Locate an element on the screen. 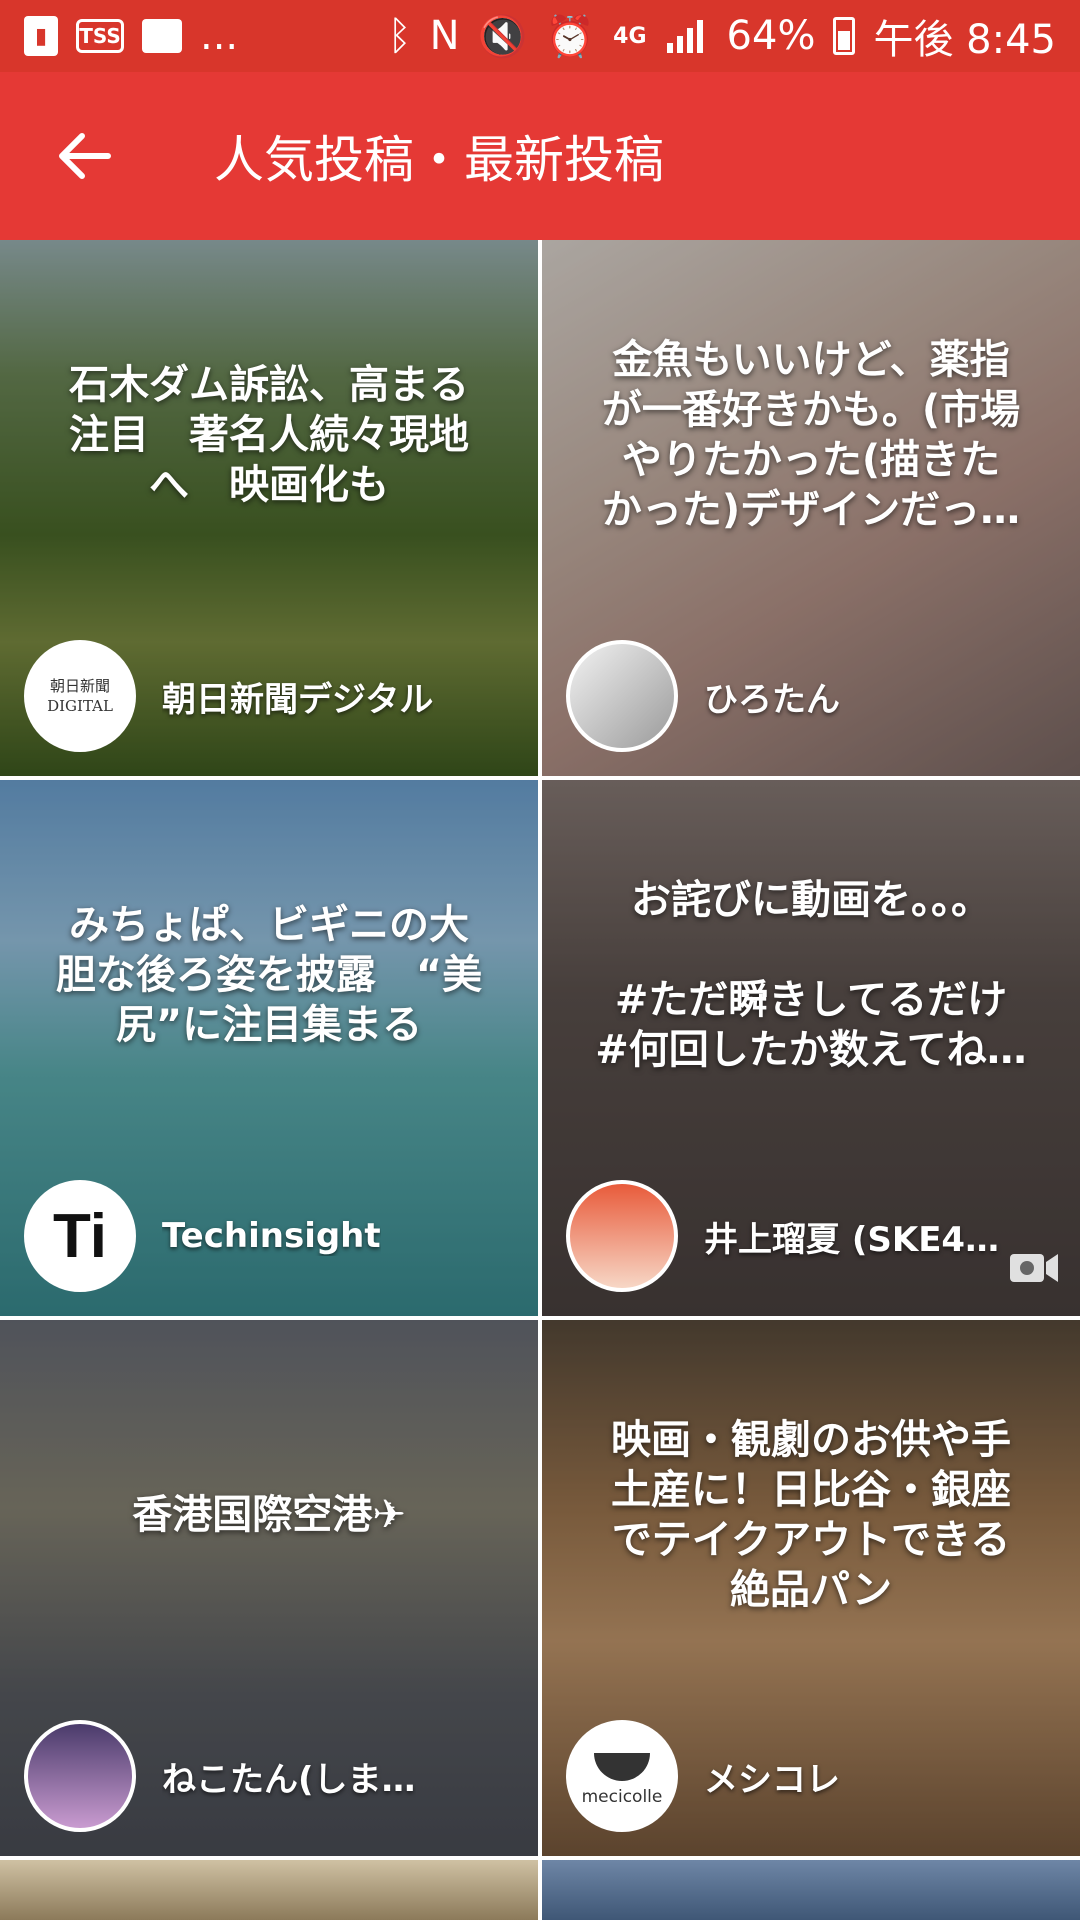 This screenshot has width=1080, height=1920. alarm-icon: ⏰ is located at coordinates (570, 36).